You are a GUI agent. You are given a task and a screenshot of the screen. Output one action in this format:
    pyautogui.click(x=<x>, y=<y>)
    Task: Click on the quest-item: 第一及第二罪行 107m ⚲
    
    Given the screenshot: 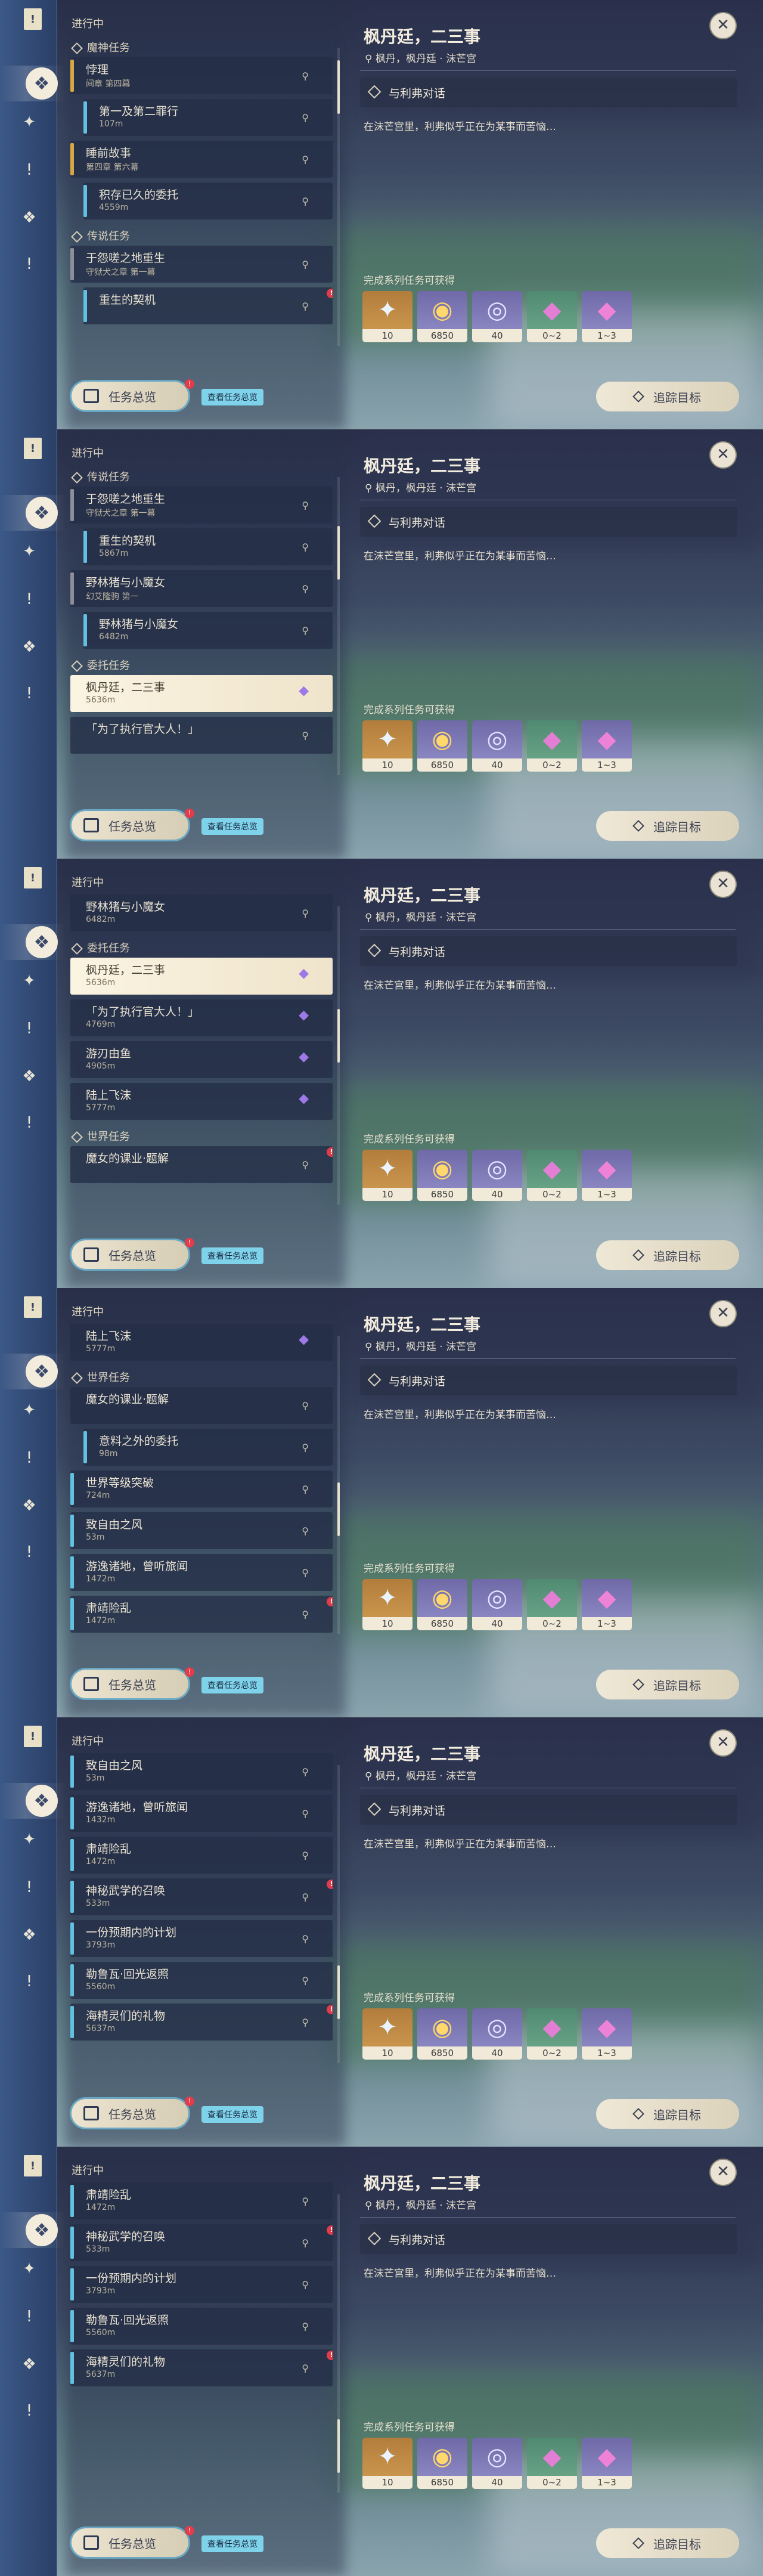 What is the action you would take?
    pyautogui.click(x=208, y=118)
    